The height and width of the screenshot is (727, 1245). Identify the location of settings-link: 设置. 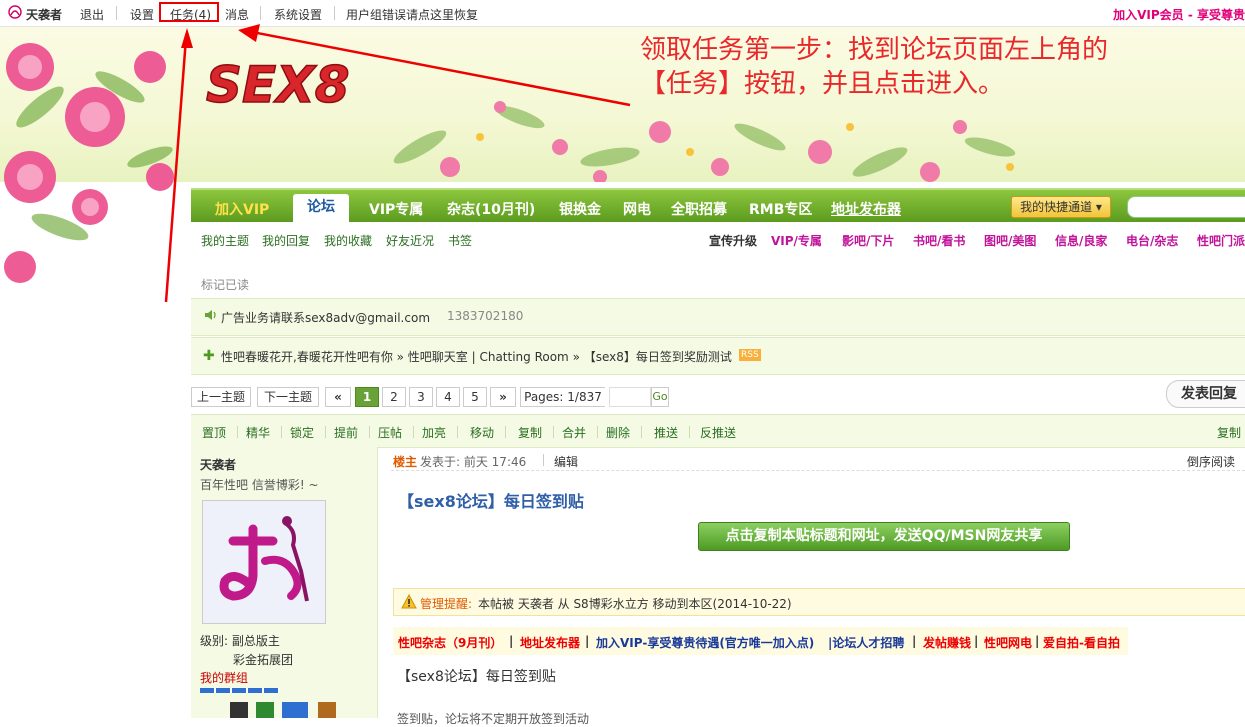
(142, 14).